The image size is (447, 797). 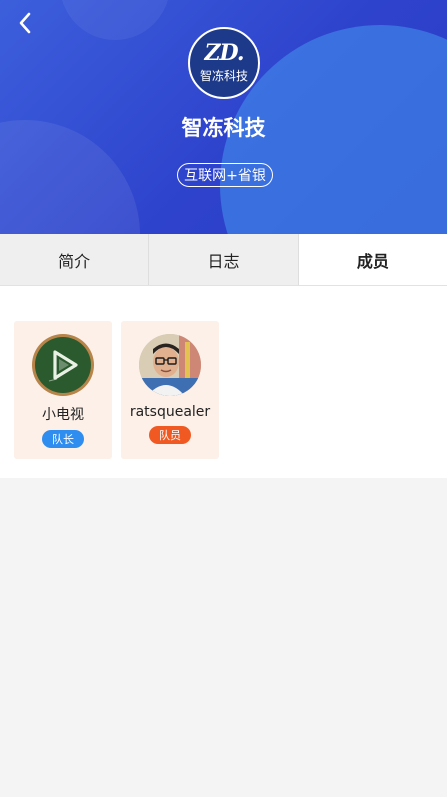 I want to click on member-card: 小电视 队长, so click(x=63, y=390).